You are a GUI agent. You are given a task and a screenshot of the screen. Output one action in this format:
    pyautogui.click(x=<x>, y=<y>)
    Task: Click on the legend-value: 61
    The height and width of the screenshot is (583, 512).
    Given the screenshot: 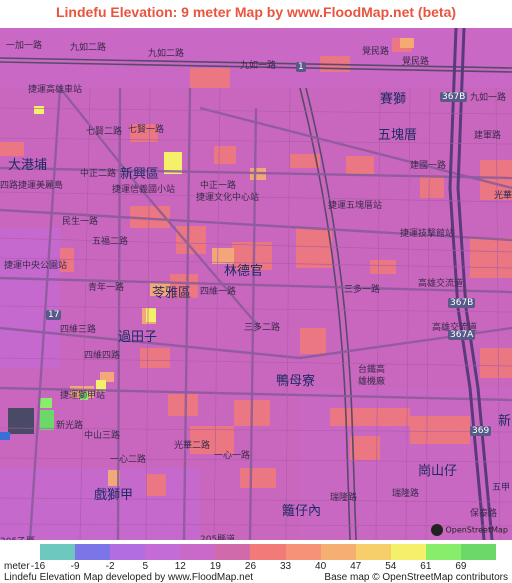 What is the action you would take?
    pyautogui.click(x=426, y=566)
    